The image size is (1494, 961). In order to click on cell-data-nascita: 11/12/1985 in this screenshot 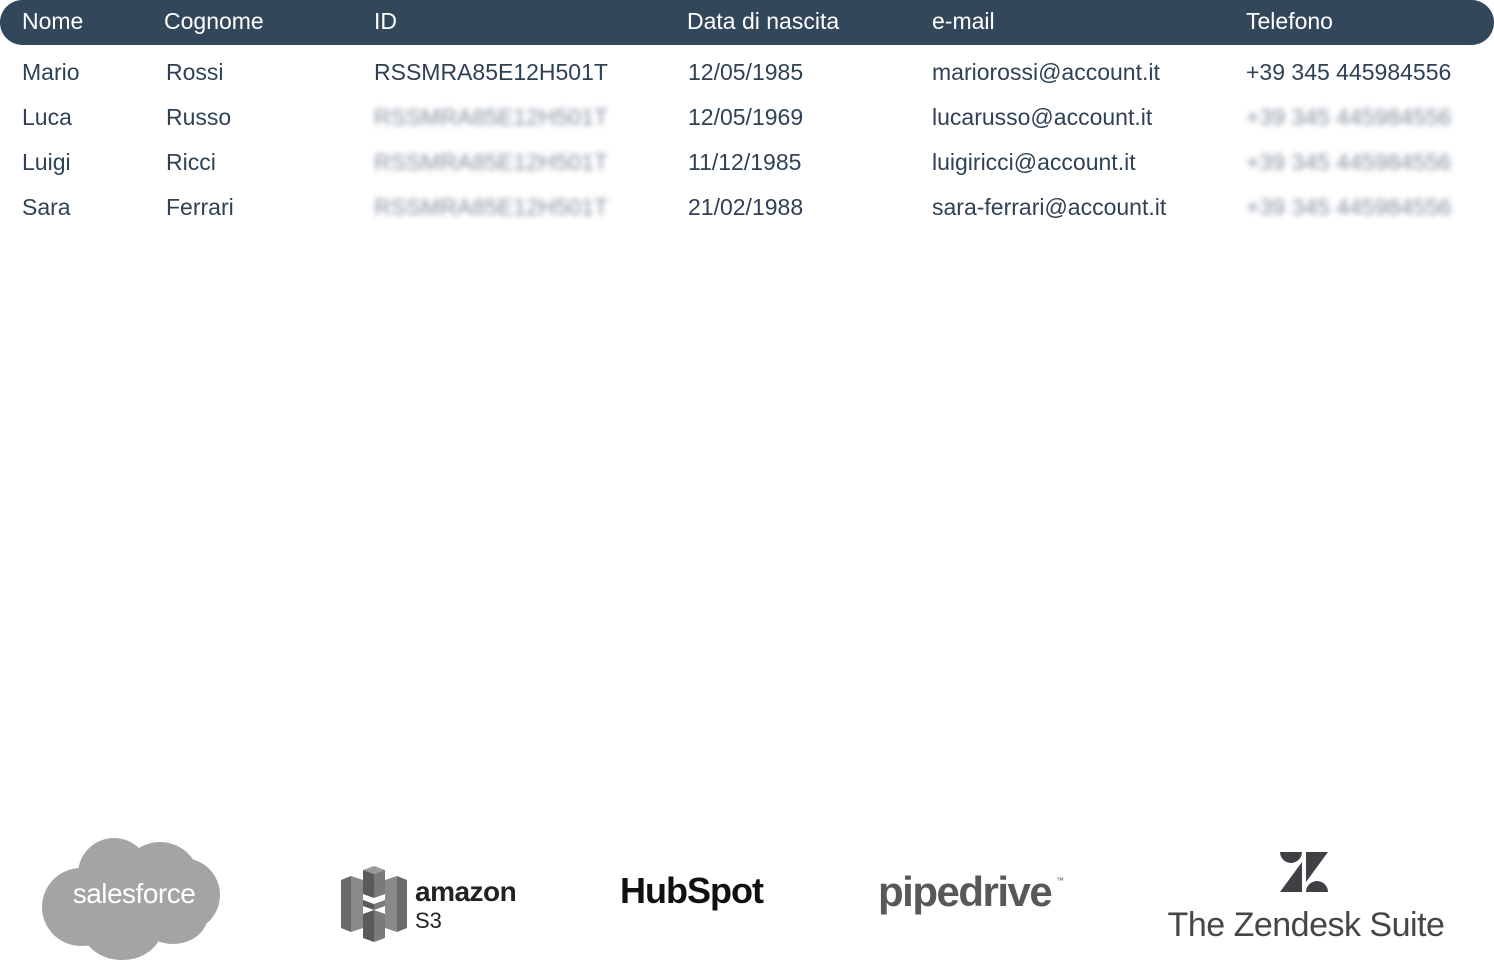, I will do `click(745, 162)`.